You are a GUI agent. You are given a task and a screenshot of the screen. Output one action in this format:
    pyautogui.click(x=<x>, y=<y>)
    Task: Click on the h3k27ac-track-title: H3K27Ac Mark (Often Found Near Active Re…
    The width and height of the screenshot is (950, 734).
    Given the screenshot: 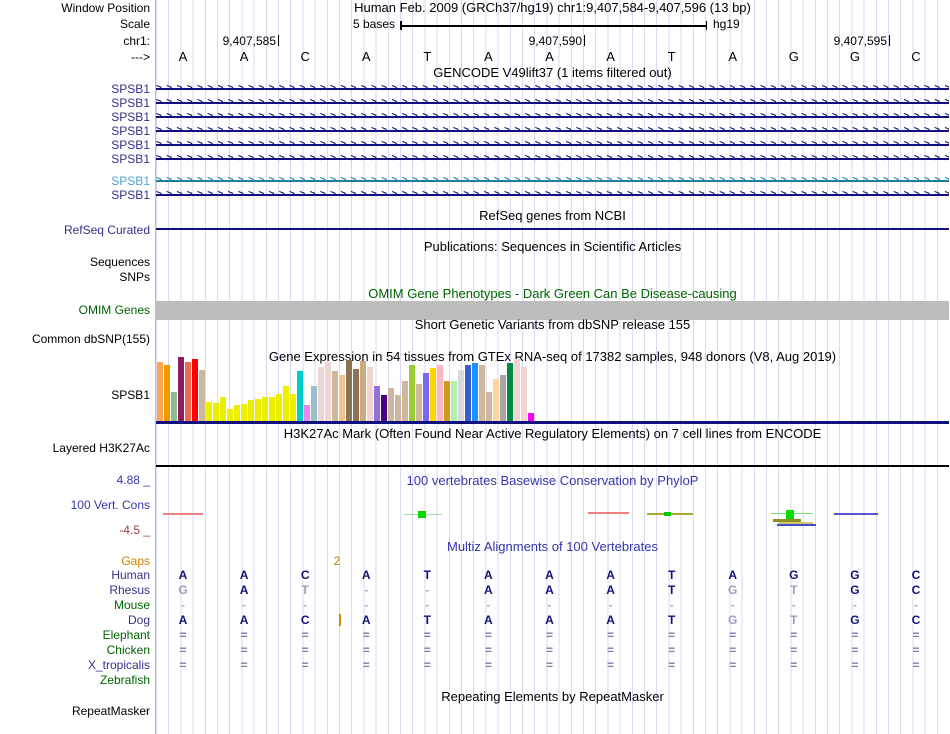 What is the action you would take?
    pyautogui.click(x=552, y=434)
    